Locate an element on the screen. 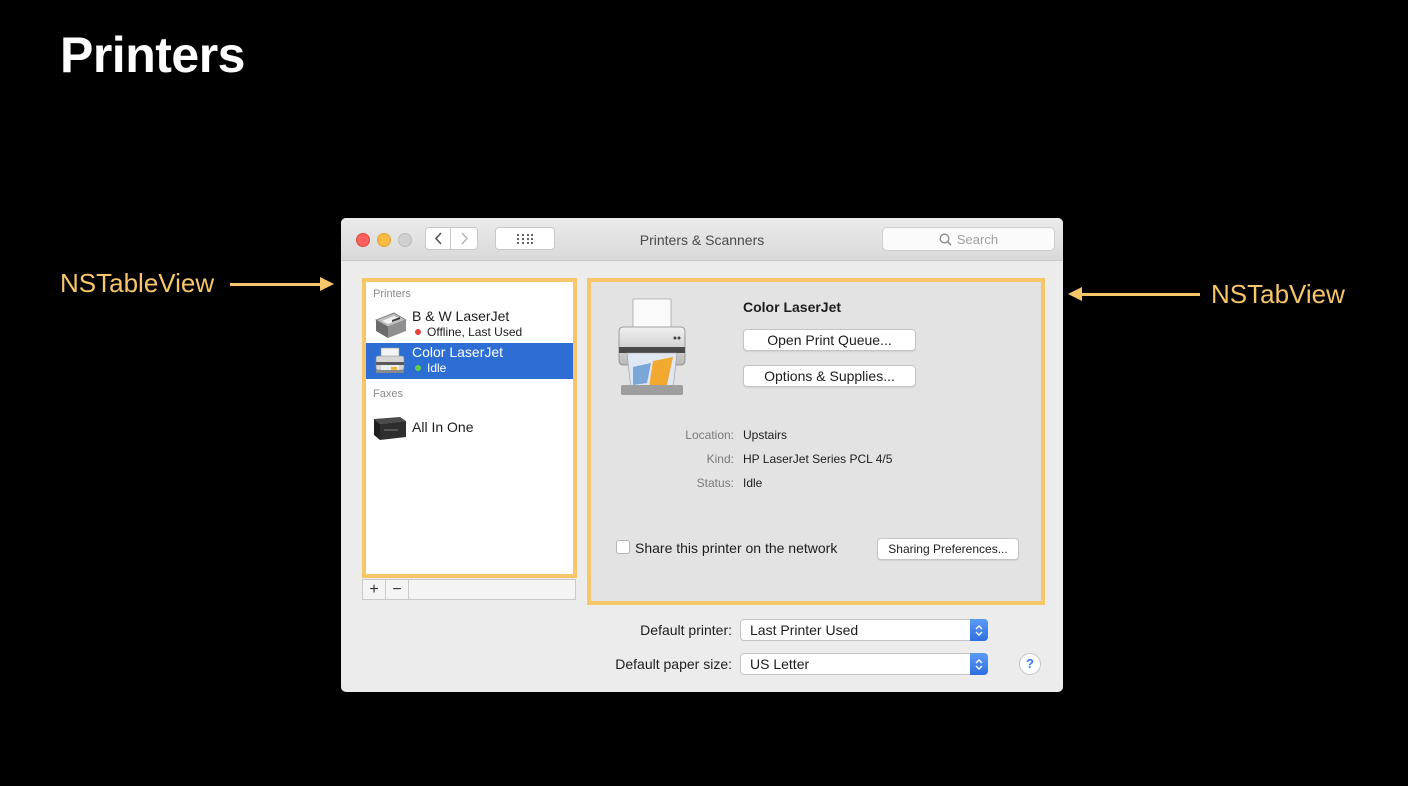 Image resolution: width=1408 pixels, height=786 pixels. all-in-one-printer-icon is located at coordinates (390, 428).